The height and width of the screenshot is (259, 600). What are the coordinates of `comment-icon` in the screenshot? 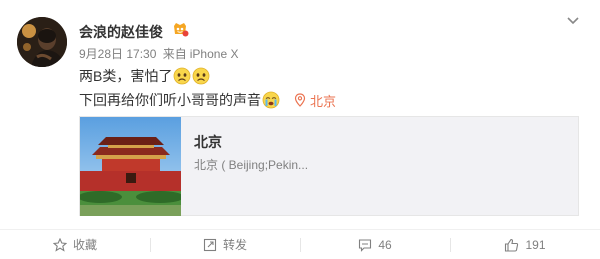 It's located at (365, 245).